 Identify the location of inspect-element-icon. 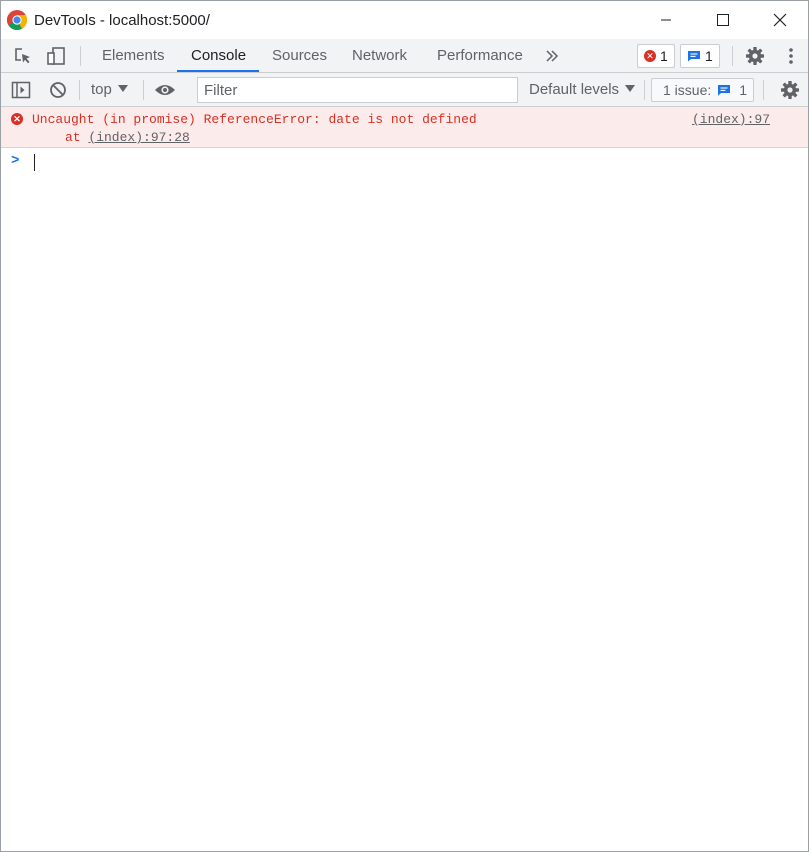
(22, 56).